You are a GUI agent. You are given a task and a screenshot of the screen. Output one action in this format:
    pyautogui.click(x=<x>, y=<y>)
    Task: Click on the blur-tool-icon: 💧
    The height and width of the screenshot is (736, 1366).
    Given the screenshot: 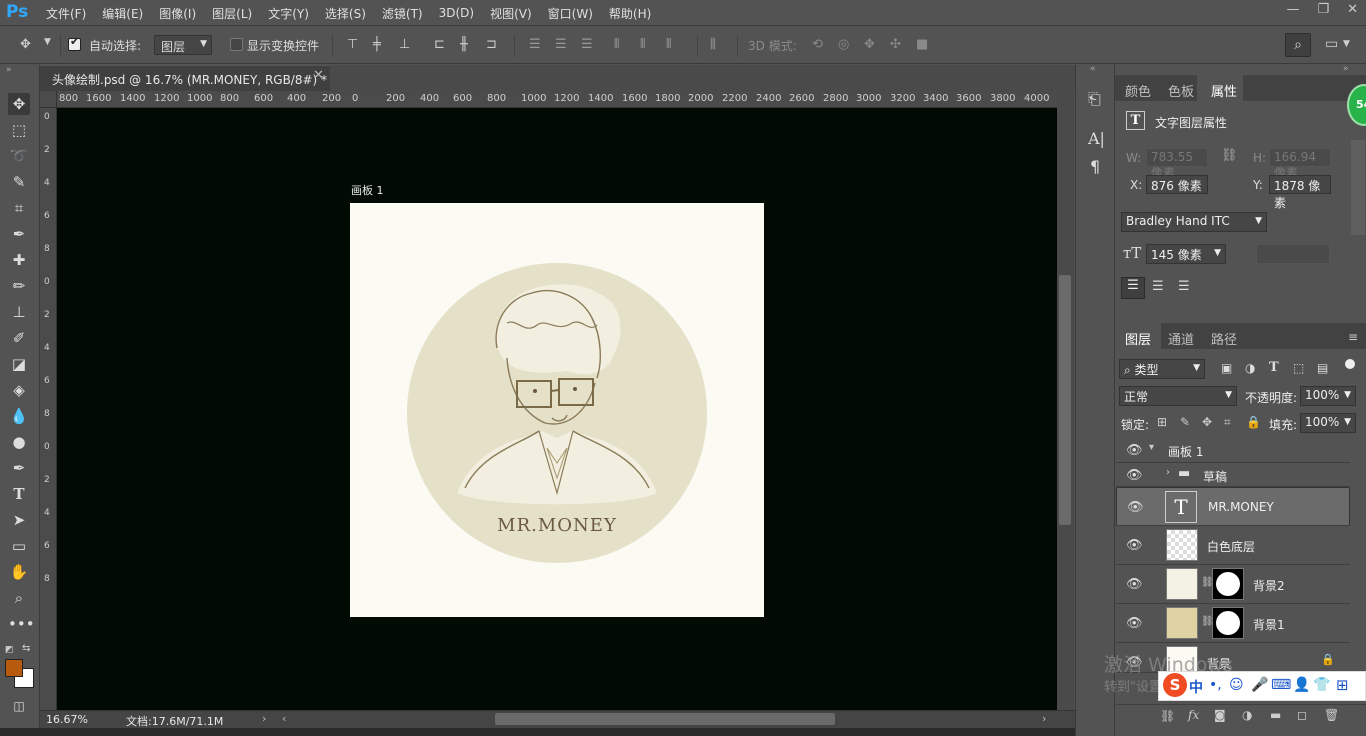 What is the action you would take?
    pyautogui.click(x=19, y=416)
    